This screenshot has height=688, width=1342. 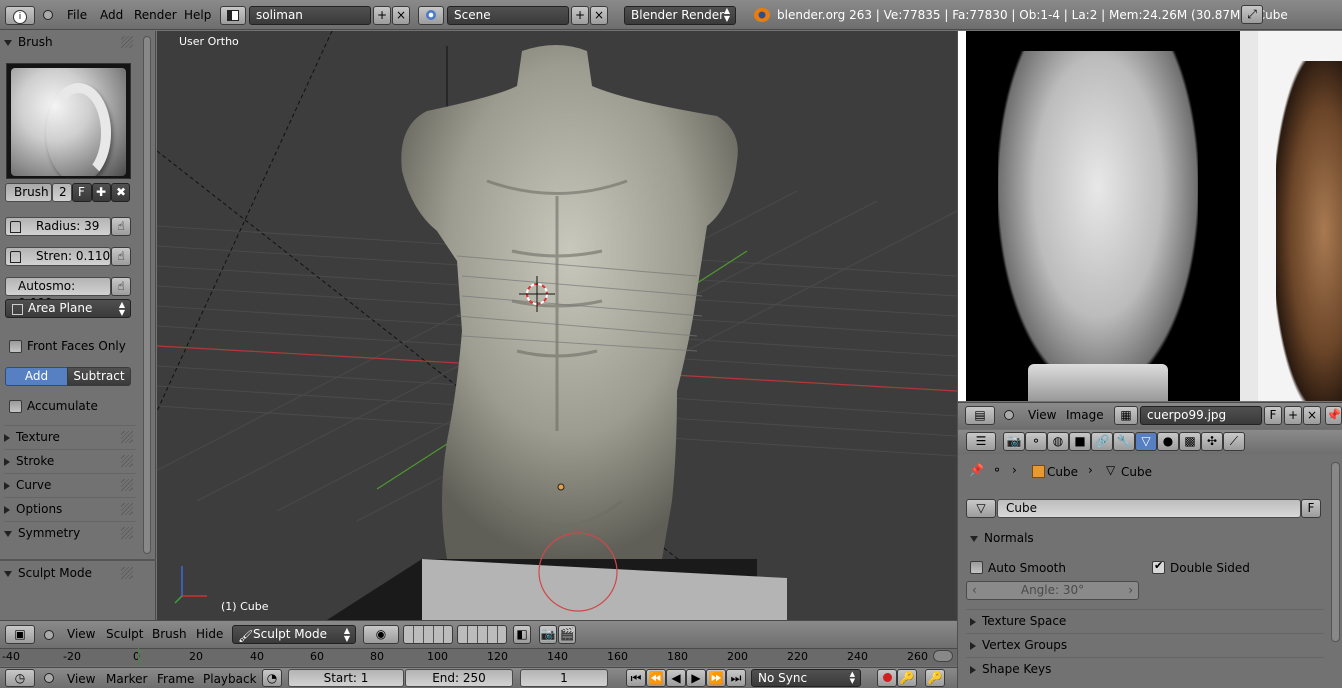 What do you see at coordinates (20, 678) in the screenshot?
I see `editor-type-timeline-button: ◷` at bounding box center [20, 678].